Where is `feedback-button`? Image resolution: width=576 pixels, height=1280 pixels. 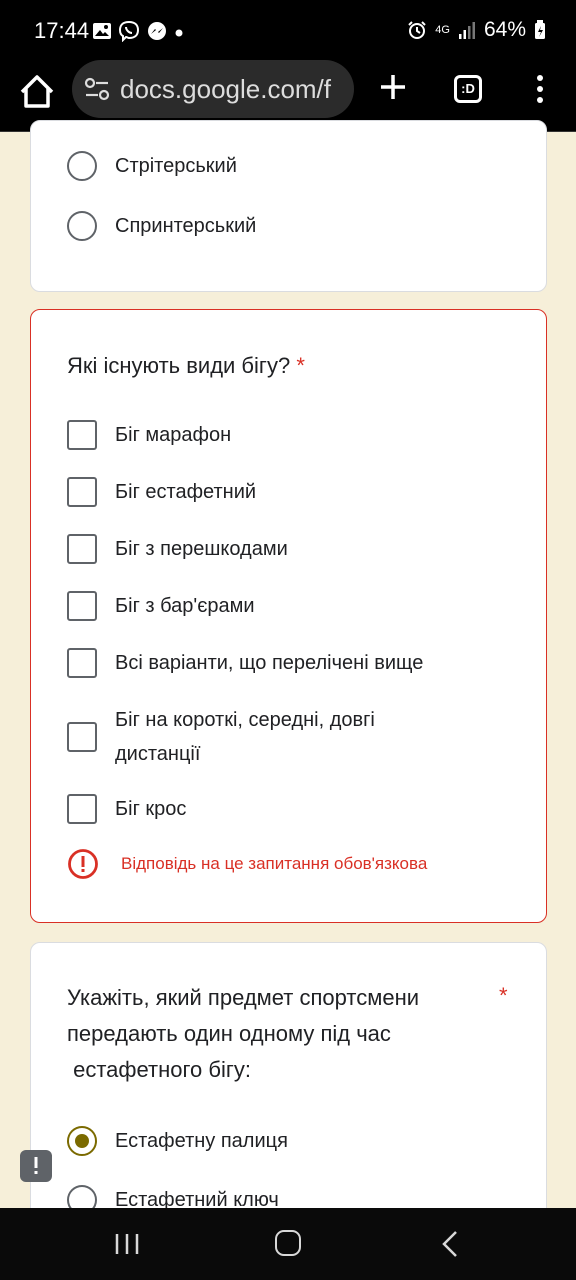 feedback-button is located at coordinates (36, 1166).